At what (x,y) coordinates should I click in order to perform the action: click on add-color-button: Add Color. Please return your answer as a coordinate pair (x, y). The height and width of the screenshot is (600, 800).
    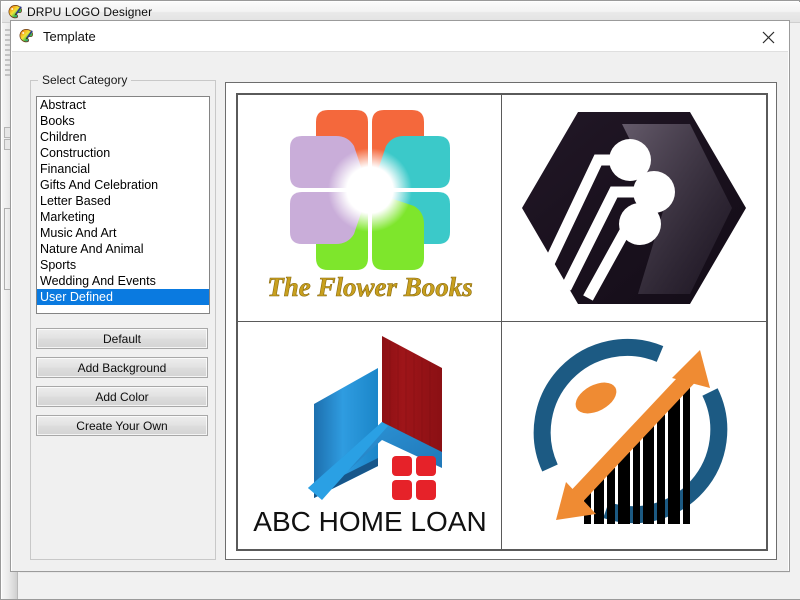
    Looking at the image, I should click on (122, 396).